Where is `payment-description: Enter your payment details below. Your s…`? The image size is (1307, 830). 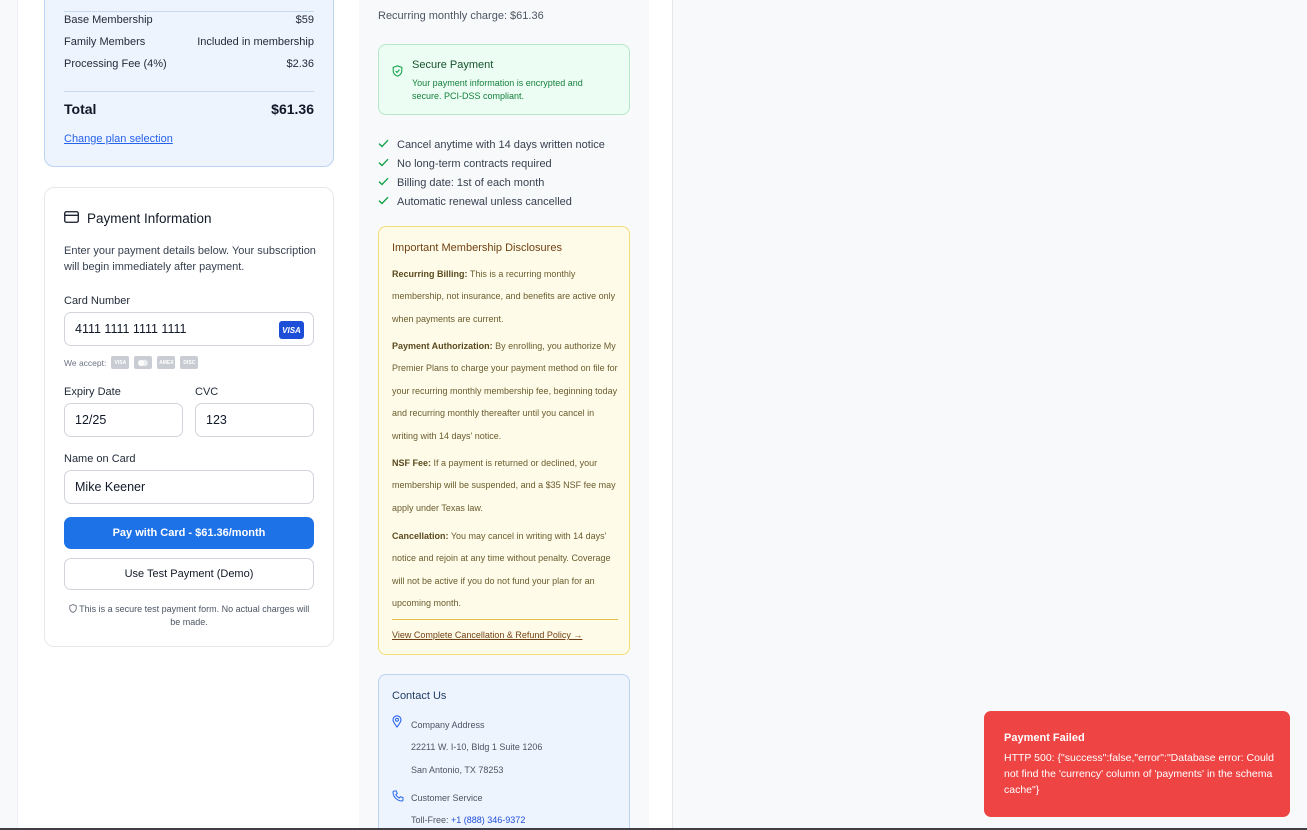
payment-description: Enter your payment details below. Your s… is located at coordinates (190, 259).